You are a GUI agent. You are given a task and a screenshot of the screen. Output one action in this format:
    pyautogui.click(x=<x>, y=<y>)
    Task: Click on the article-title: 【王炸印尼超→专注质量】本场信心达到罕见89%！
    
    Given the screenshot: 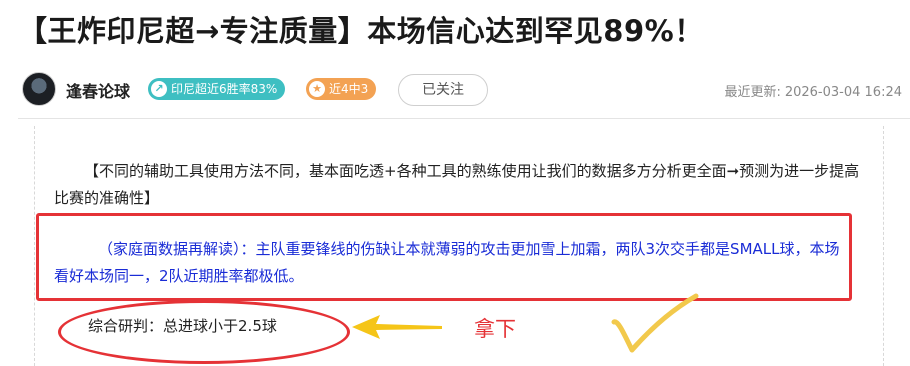 What is the action you would take?
    pyautogui.click(x=361, y=31)
    